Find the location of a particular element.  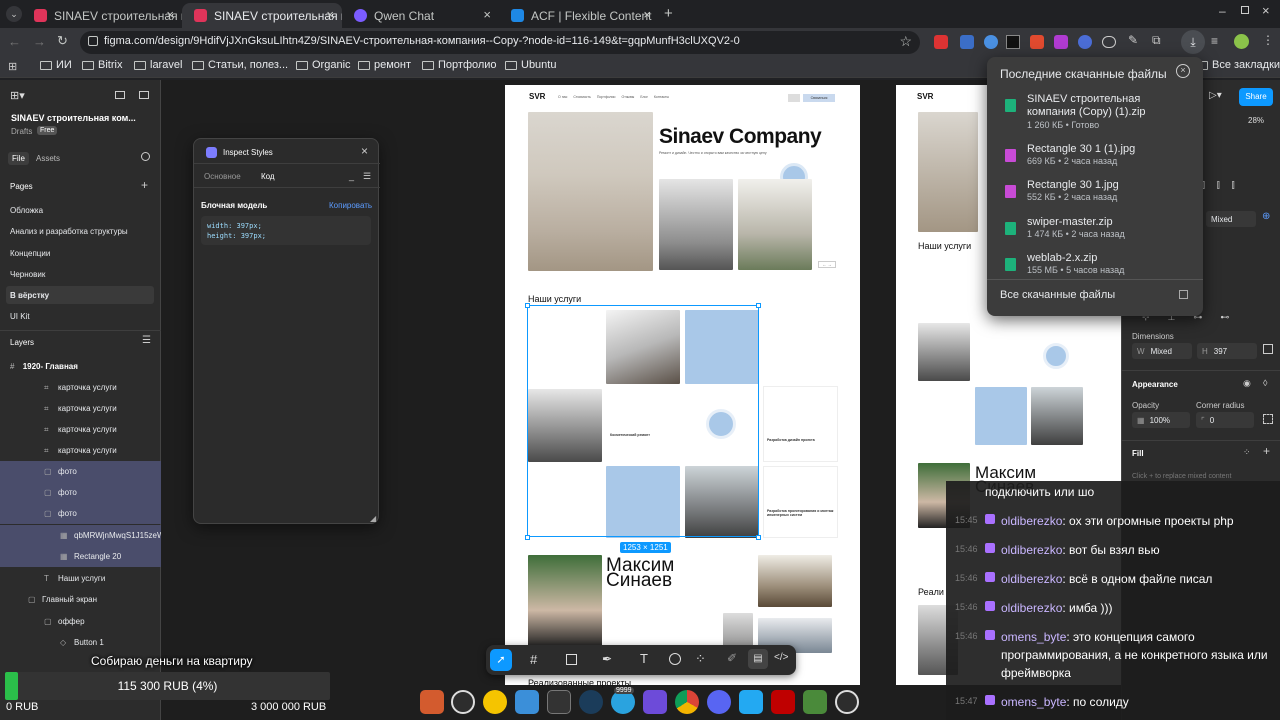

rectangle-tool-icon is located at coordinates (571, 659).